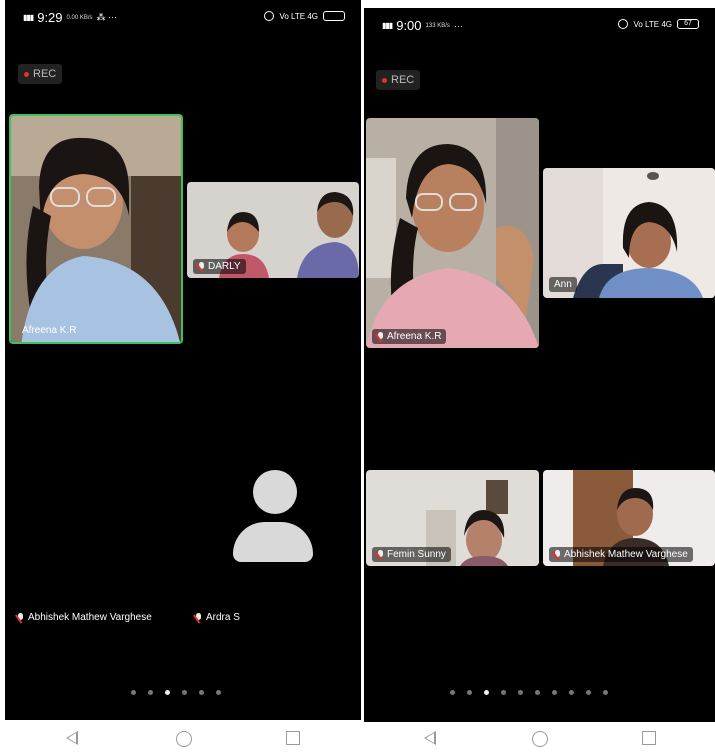 Image resolution: width=715 pixels, height=756 pixels. I want to click on navigation-bars, so click(357, 739).